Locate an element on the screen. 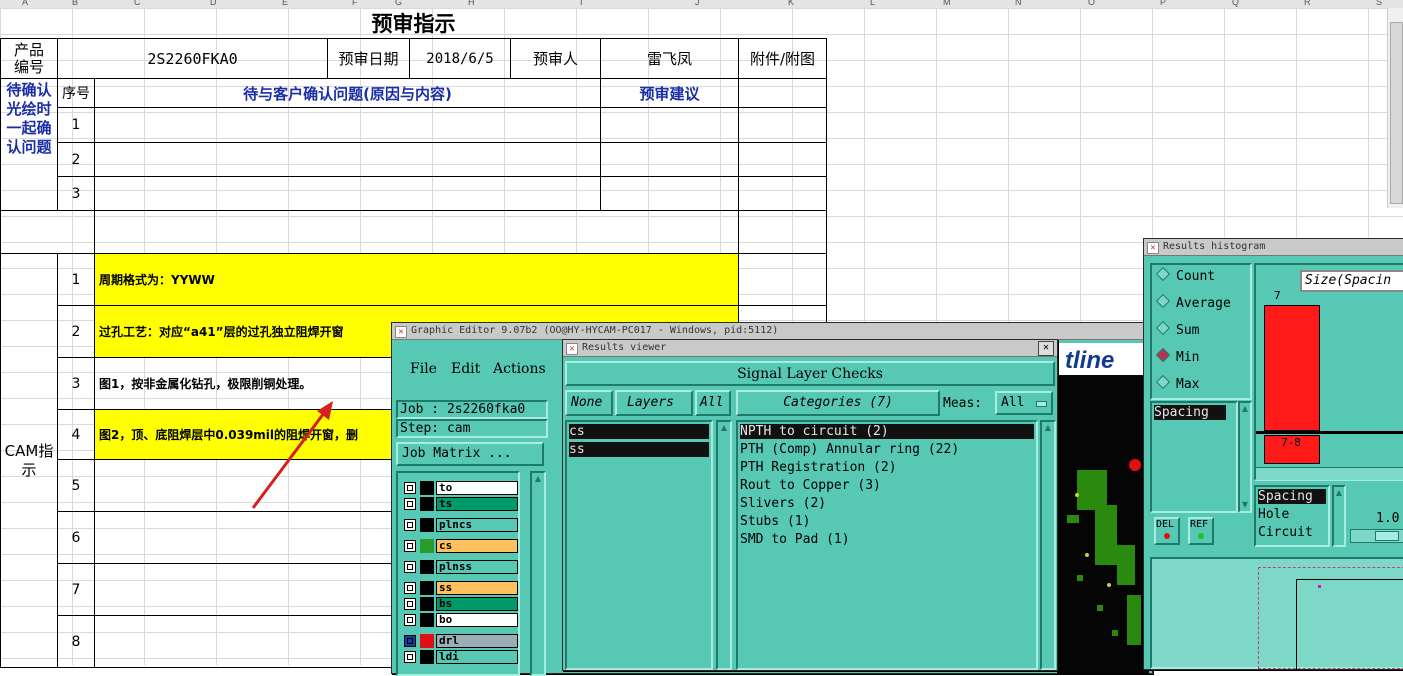 The height and width of the screenshot is (676, 1403). date-value: 2018/6/5 is located at coordinates (460, 58).